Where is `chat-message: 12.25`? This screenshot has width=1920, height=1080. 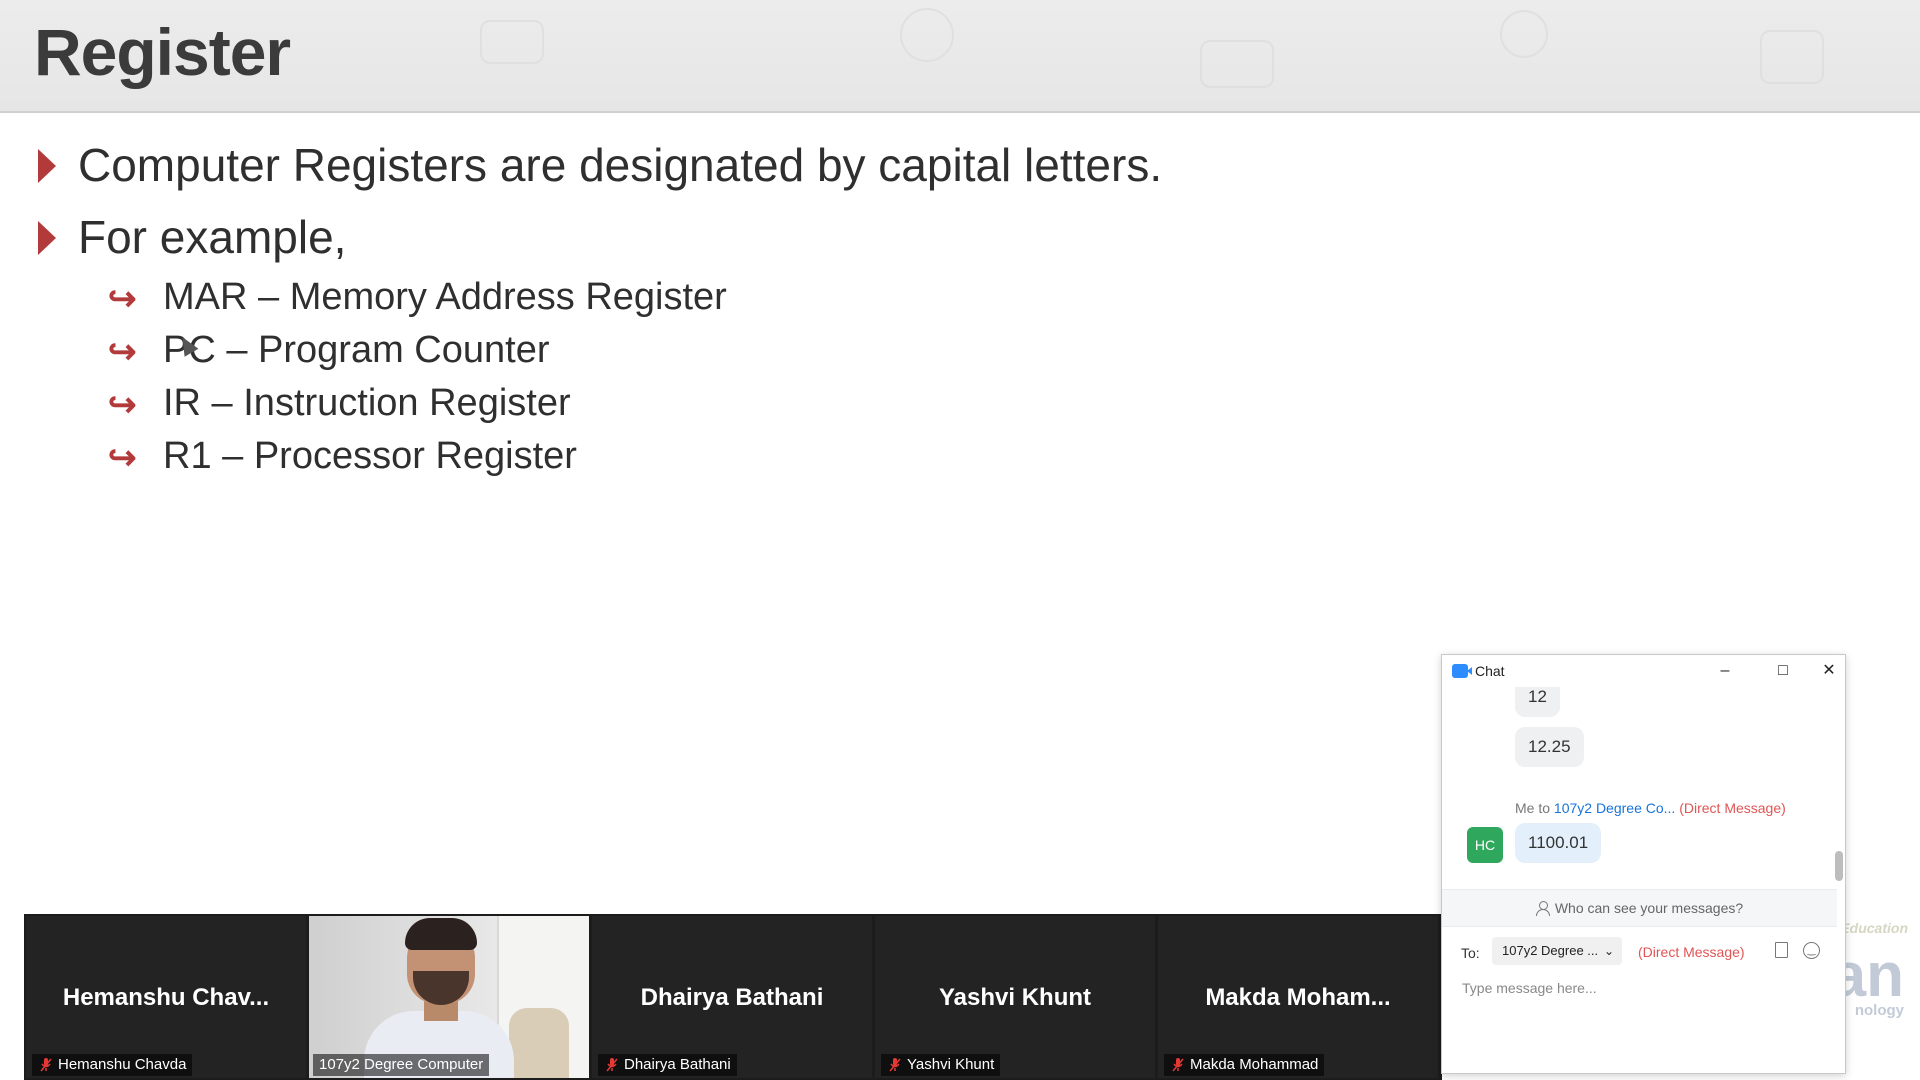 chat-message: 12.25 is located at coordinates (1549, 747).